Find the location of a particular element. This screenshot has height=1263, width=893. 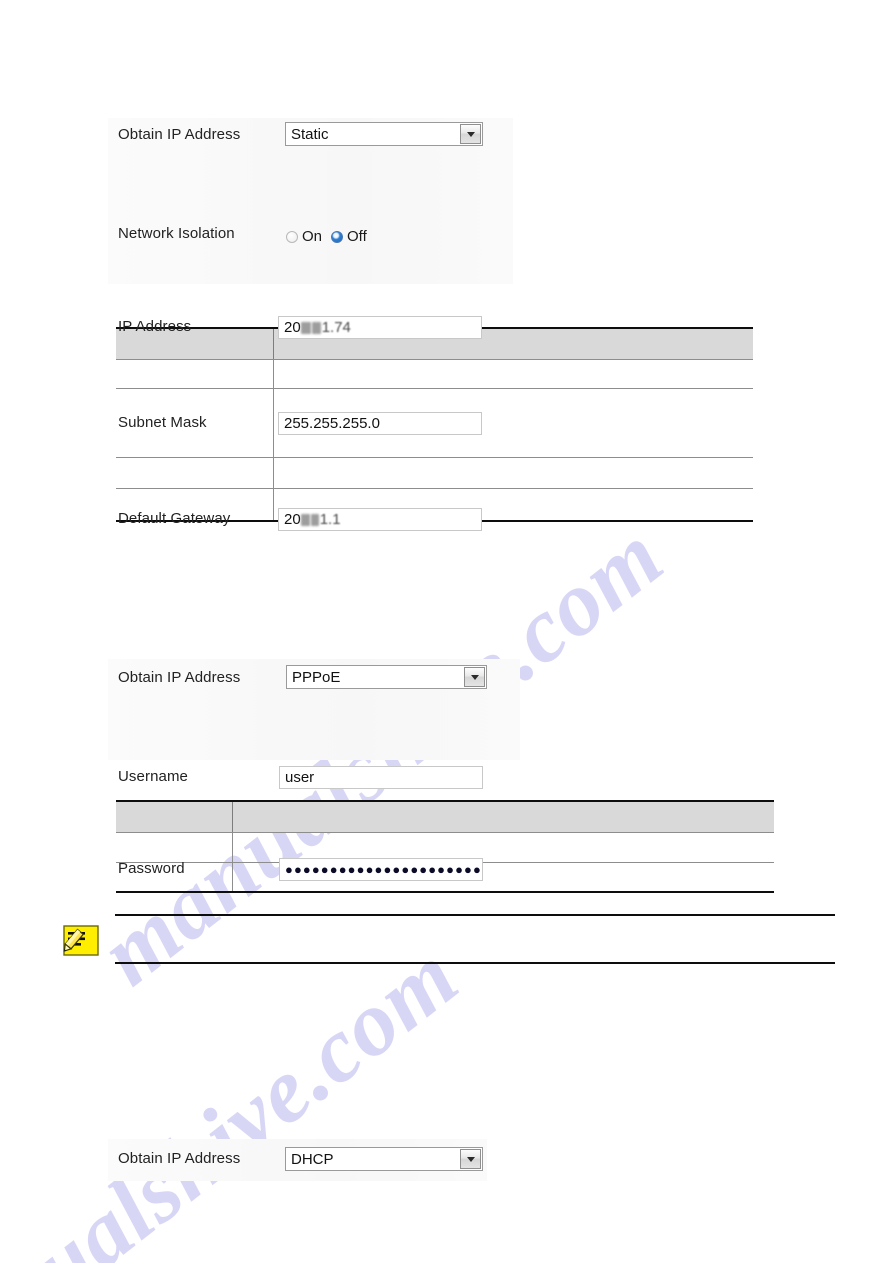

radio-label-off: Off is located at coordinates (357, 236).